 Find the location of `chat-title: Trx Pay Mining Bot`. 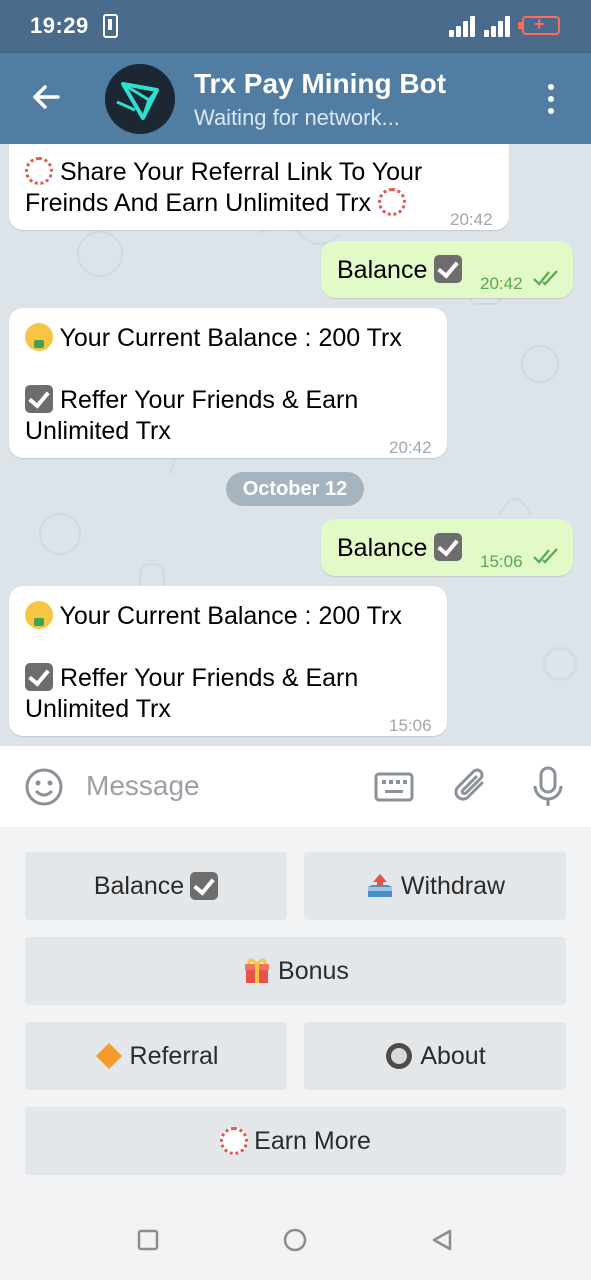

chat-title: Trx Pay Mining Bot is located at coordinates (320, 84).